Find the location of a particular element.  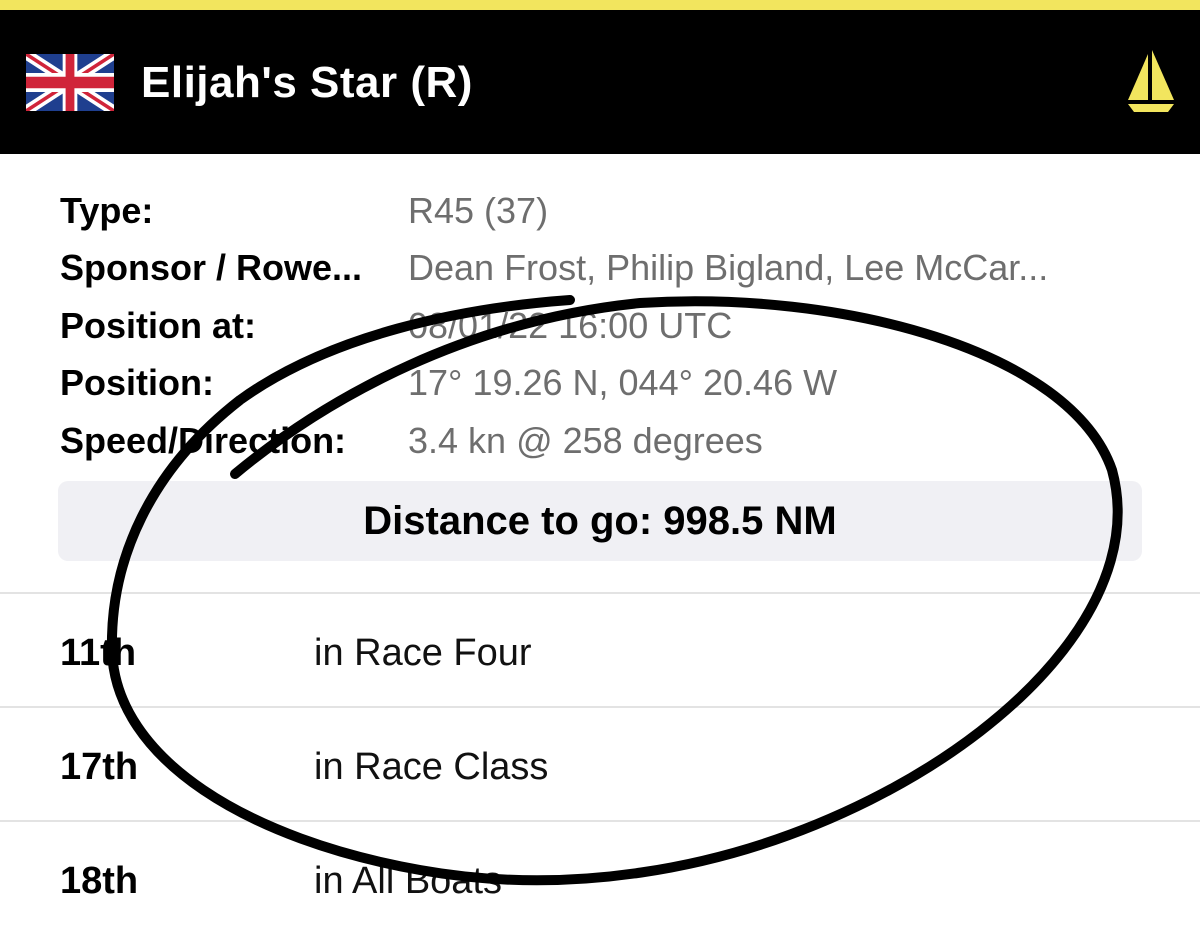

distance-to-go-box: Distance to go: 998.5 NM is located at coordinates (600, 521).